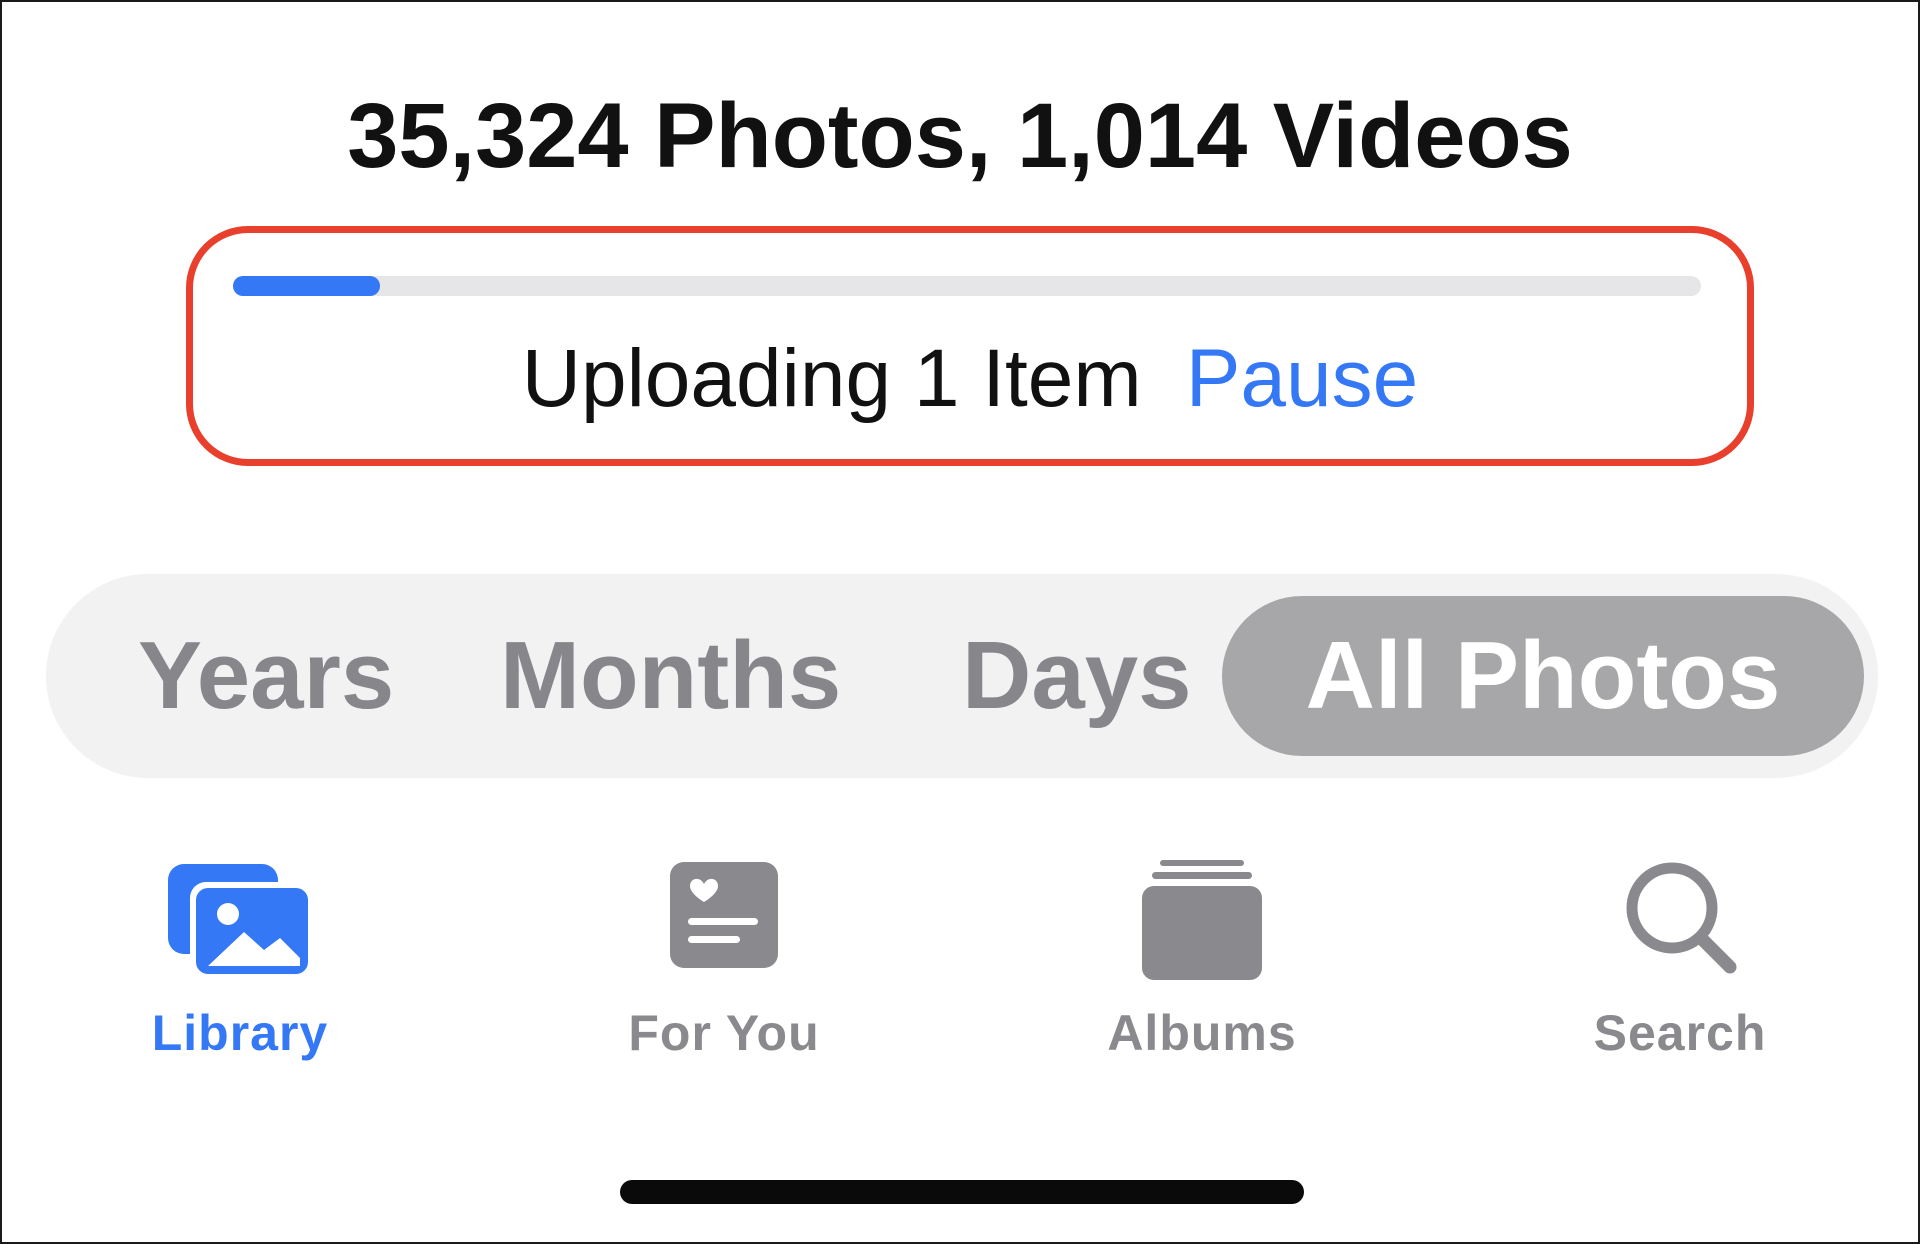  Describe the element at coordinates (1543, 676) in the screenshot. I see `segment-all-photos: All Photos` at that location.